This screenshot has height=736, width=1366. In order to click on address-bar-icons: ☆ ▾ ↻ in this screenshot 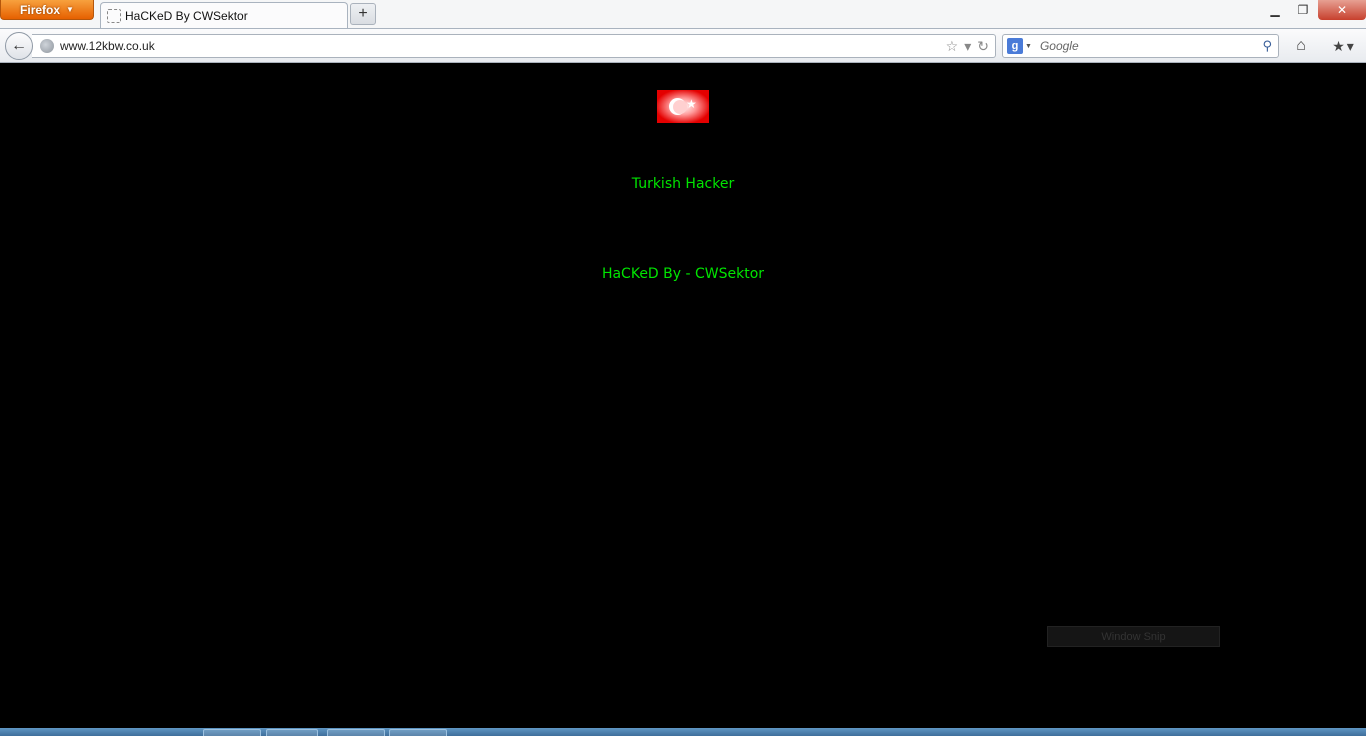, I will do `click(967, 46)`.